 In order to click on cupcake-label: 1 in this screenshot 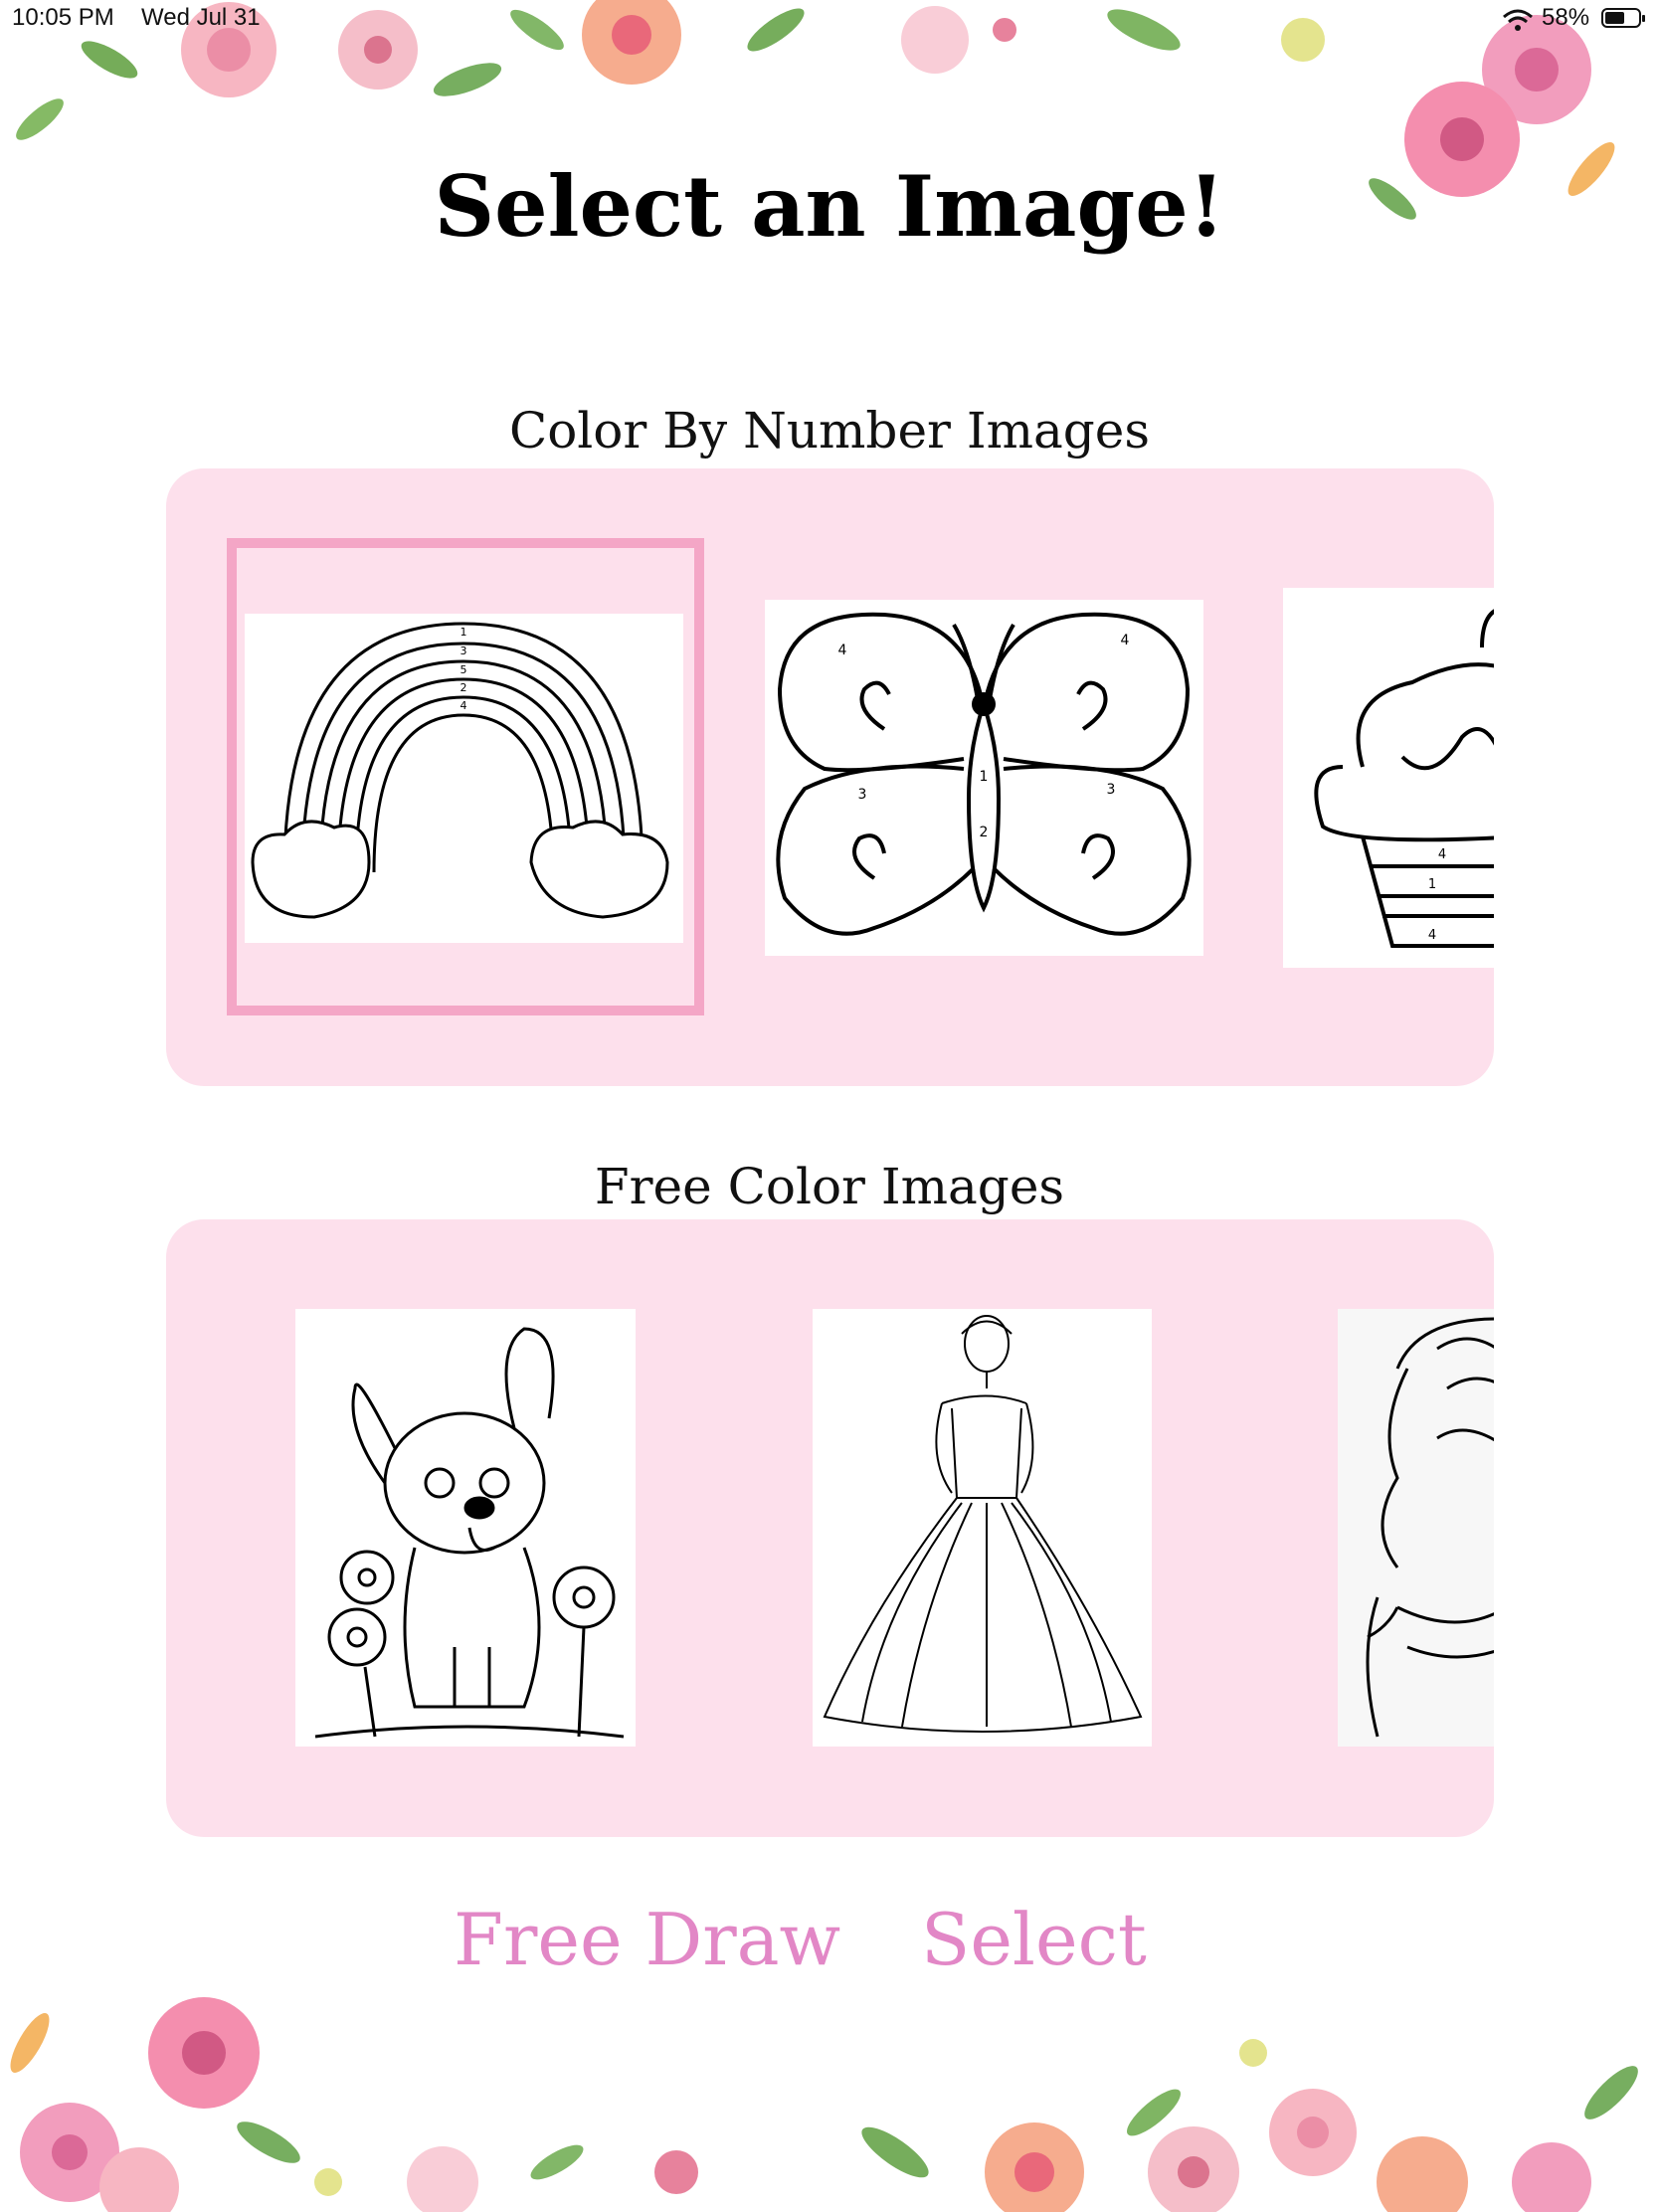, I will do `click(1432, 884)`.